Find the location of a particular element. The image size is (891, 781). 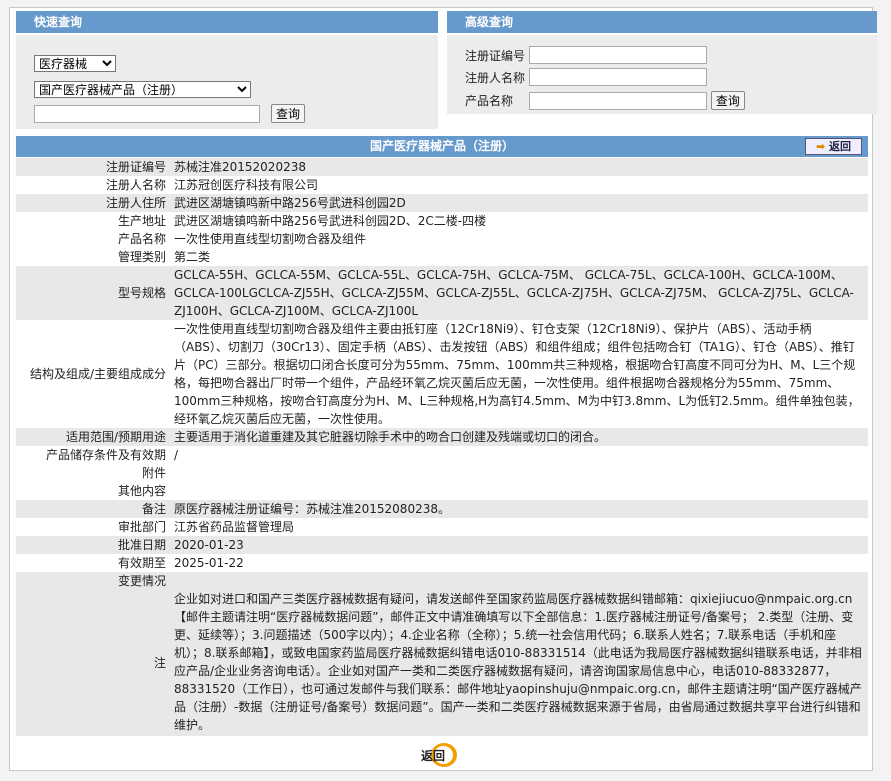

detail-title: 国产医疗器械产品（注册） is located at coordinates (441, 146).